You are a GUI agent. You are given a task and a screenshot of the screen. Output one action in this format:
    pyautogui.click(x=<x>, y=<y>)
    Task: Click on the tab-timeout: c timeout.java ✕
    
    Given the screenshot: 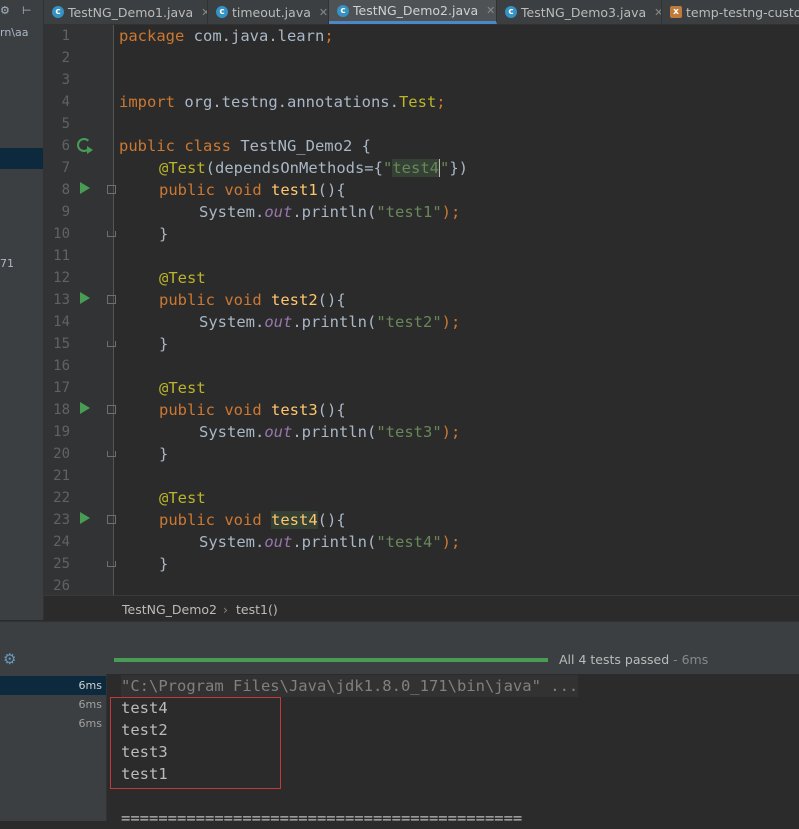 What is the action you would take?
    pyautogui.click(x=268, y=12)
    